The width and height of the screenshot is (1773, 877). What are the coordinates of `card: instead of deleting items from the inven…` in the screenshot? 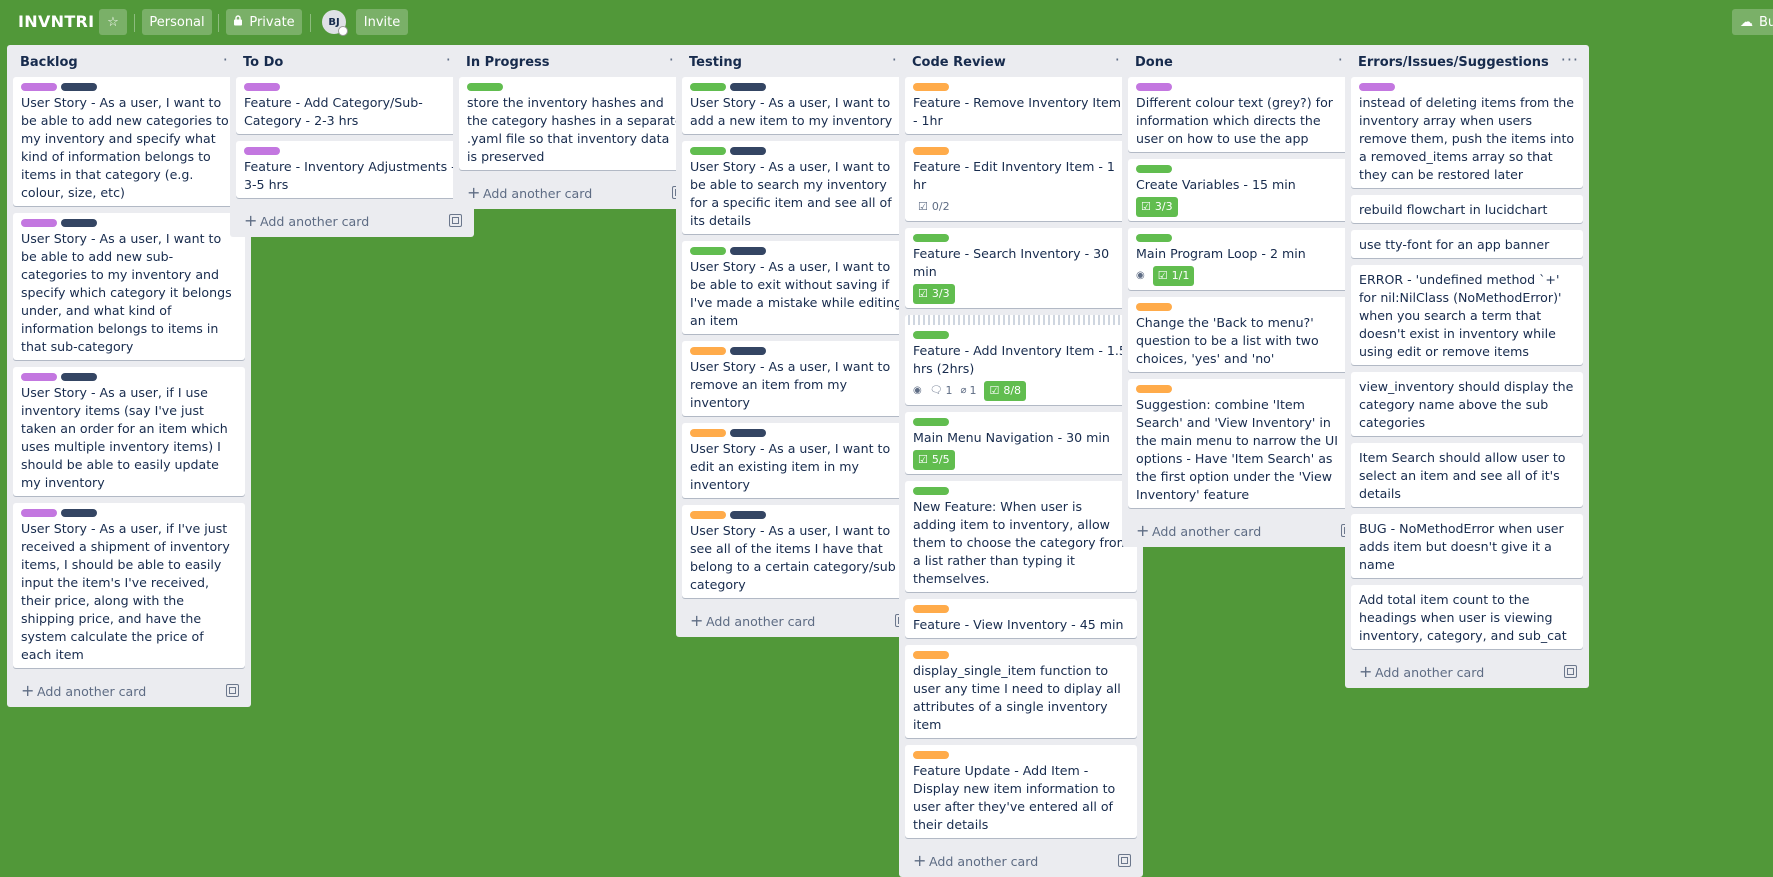 It's located at (1467, 132).